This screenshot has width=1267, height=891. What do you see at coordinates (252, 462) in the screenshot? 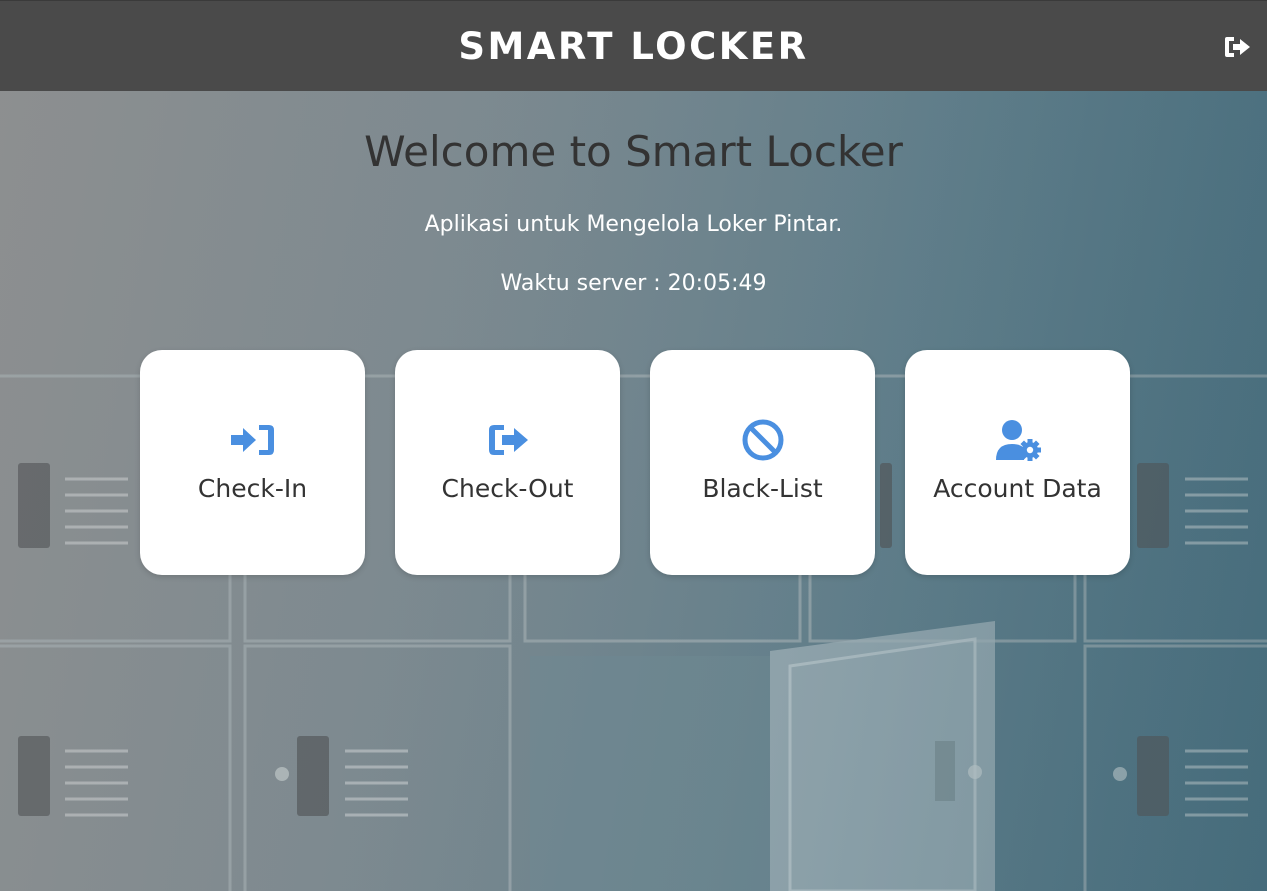
I see `check-in-card: Check-In` at bounding box center [252, 462].